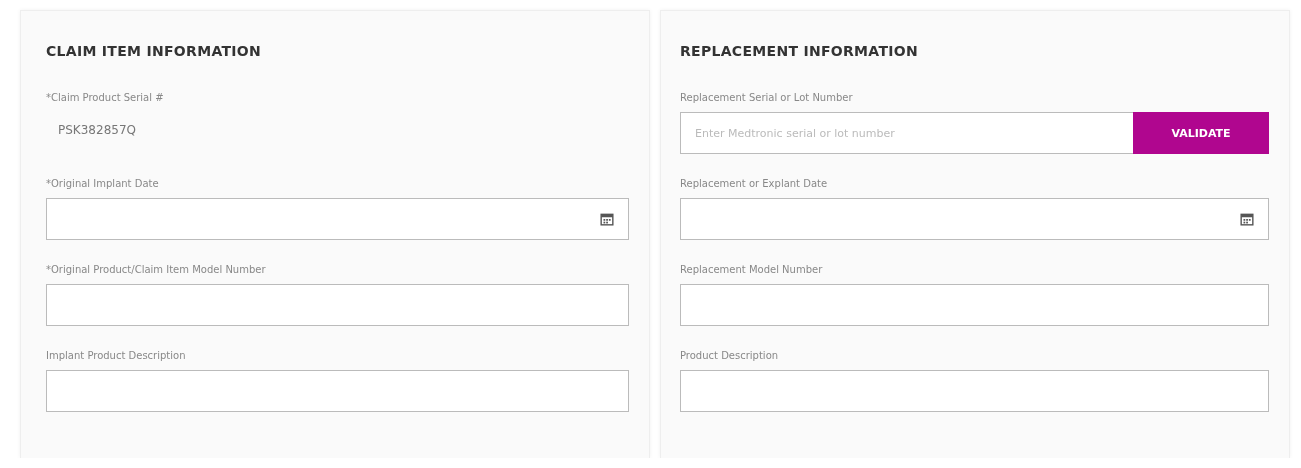 This screenshot has width=1301, height=468. I want to click on serial-input: Enter Medtronic serial or lot number, so click(906, 133).